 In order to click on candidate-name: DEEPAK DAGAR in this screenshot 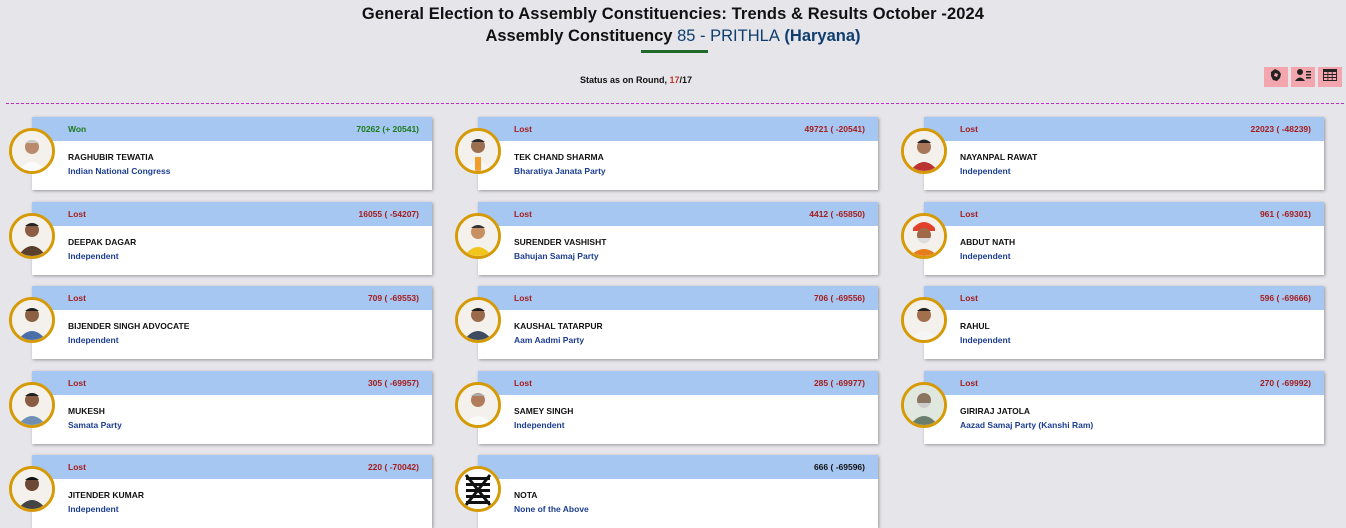, I will do `click(102, 242)`.